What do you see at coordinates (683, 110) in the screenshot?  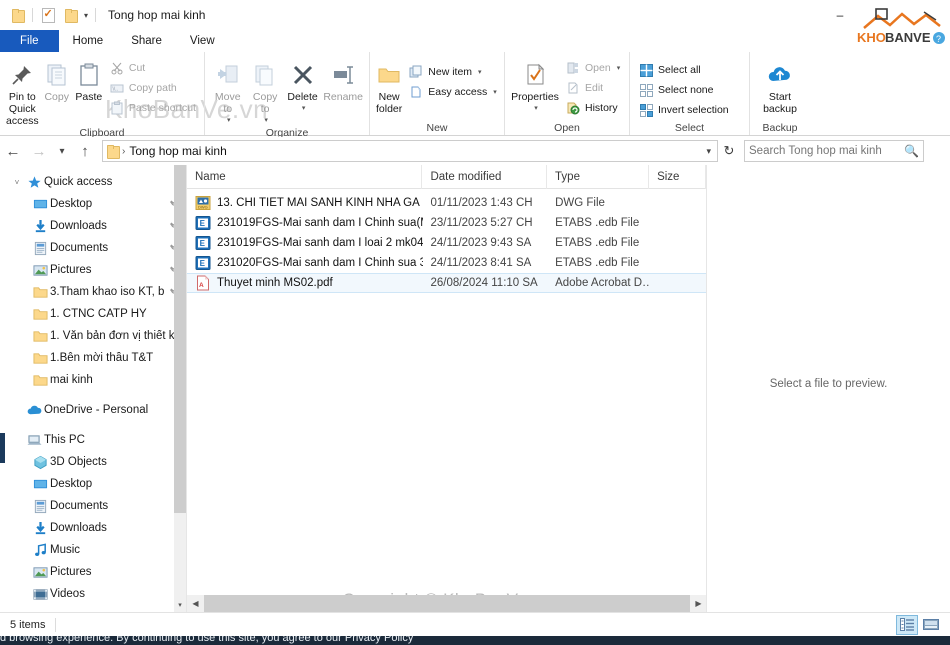 I see `invert-selection-button: Invert selection` at bounding box center [683, 110].